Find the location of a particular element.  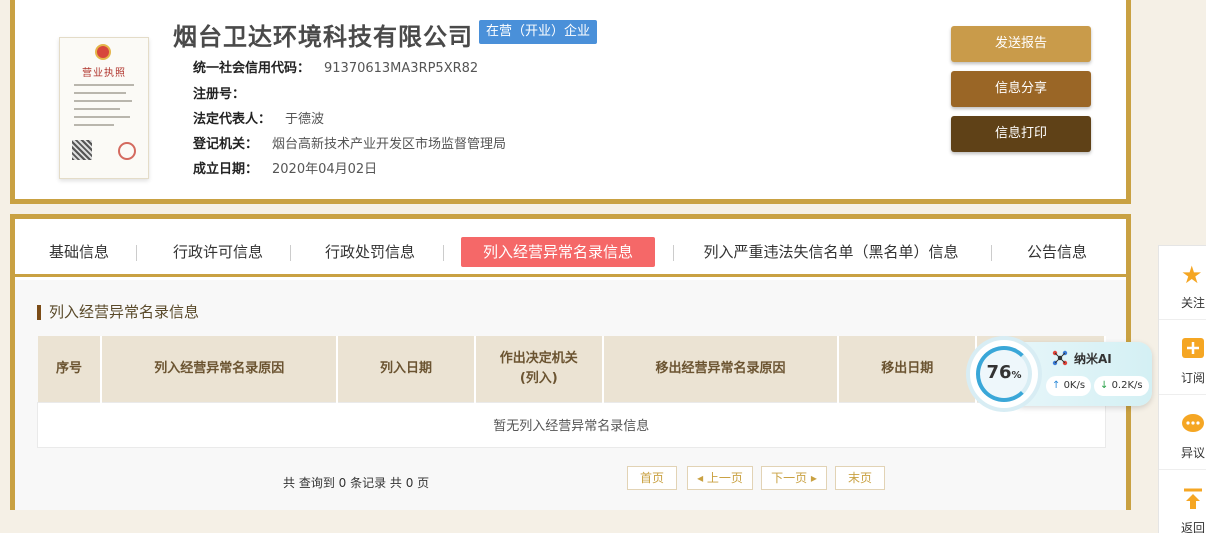

last-page-button: 末页 is located at coordinates (860, 478).